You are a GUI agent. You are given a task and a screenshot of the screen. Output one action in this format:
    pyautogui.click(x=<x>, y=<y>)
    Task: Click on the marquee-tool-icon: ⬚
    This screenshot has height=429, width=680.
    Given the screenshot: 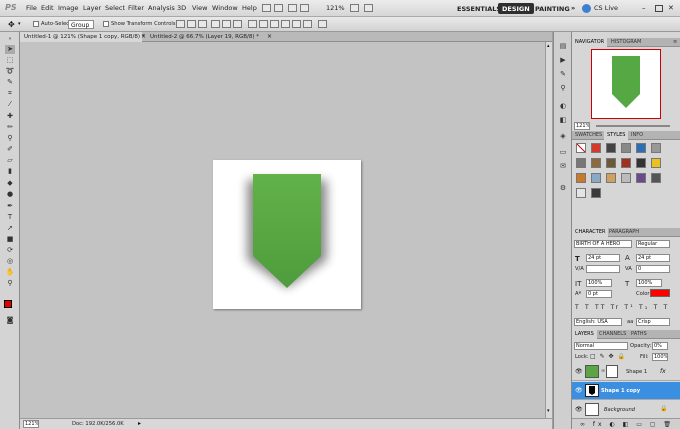 What is the action you would take?
    pyautogui.click(x=10, y=60)
    